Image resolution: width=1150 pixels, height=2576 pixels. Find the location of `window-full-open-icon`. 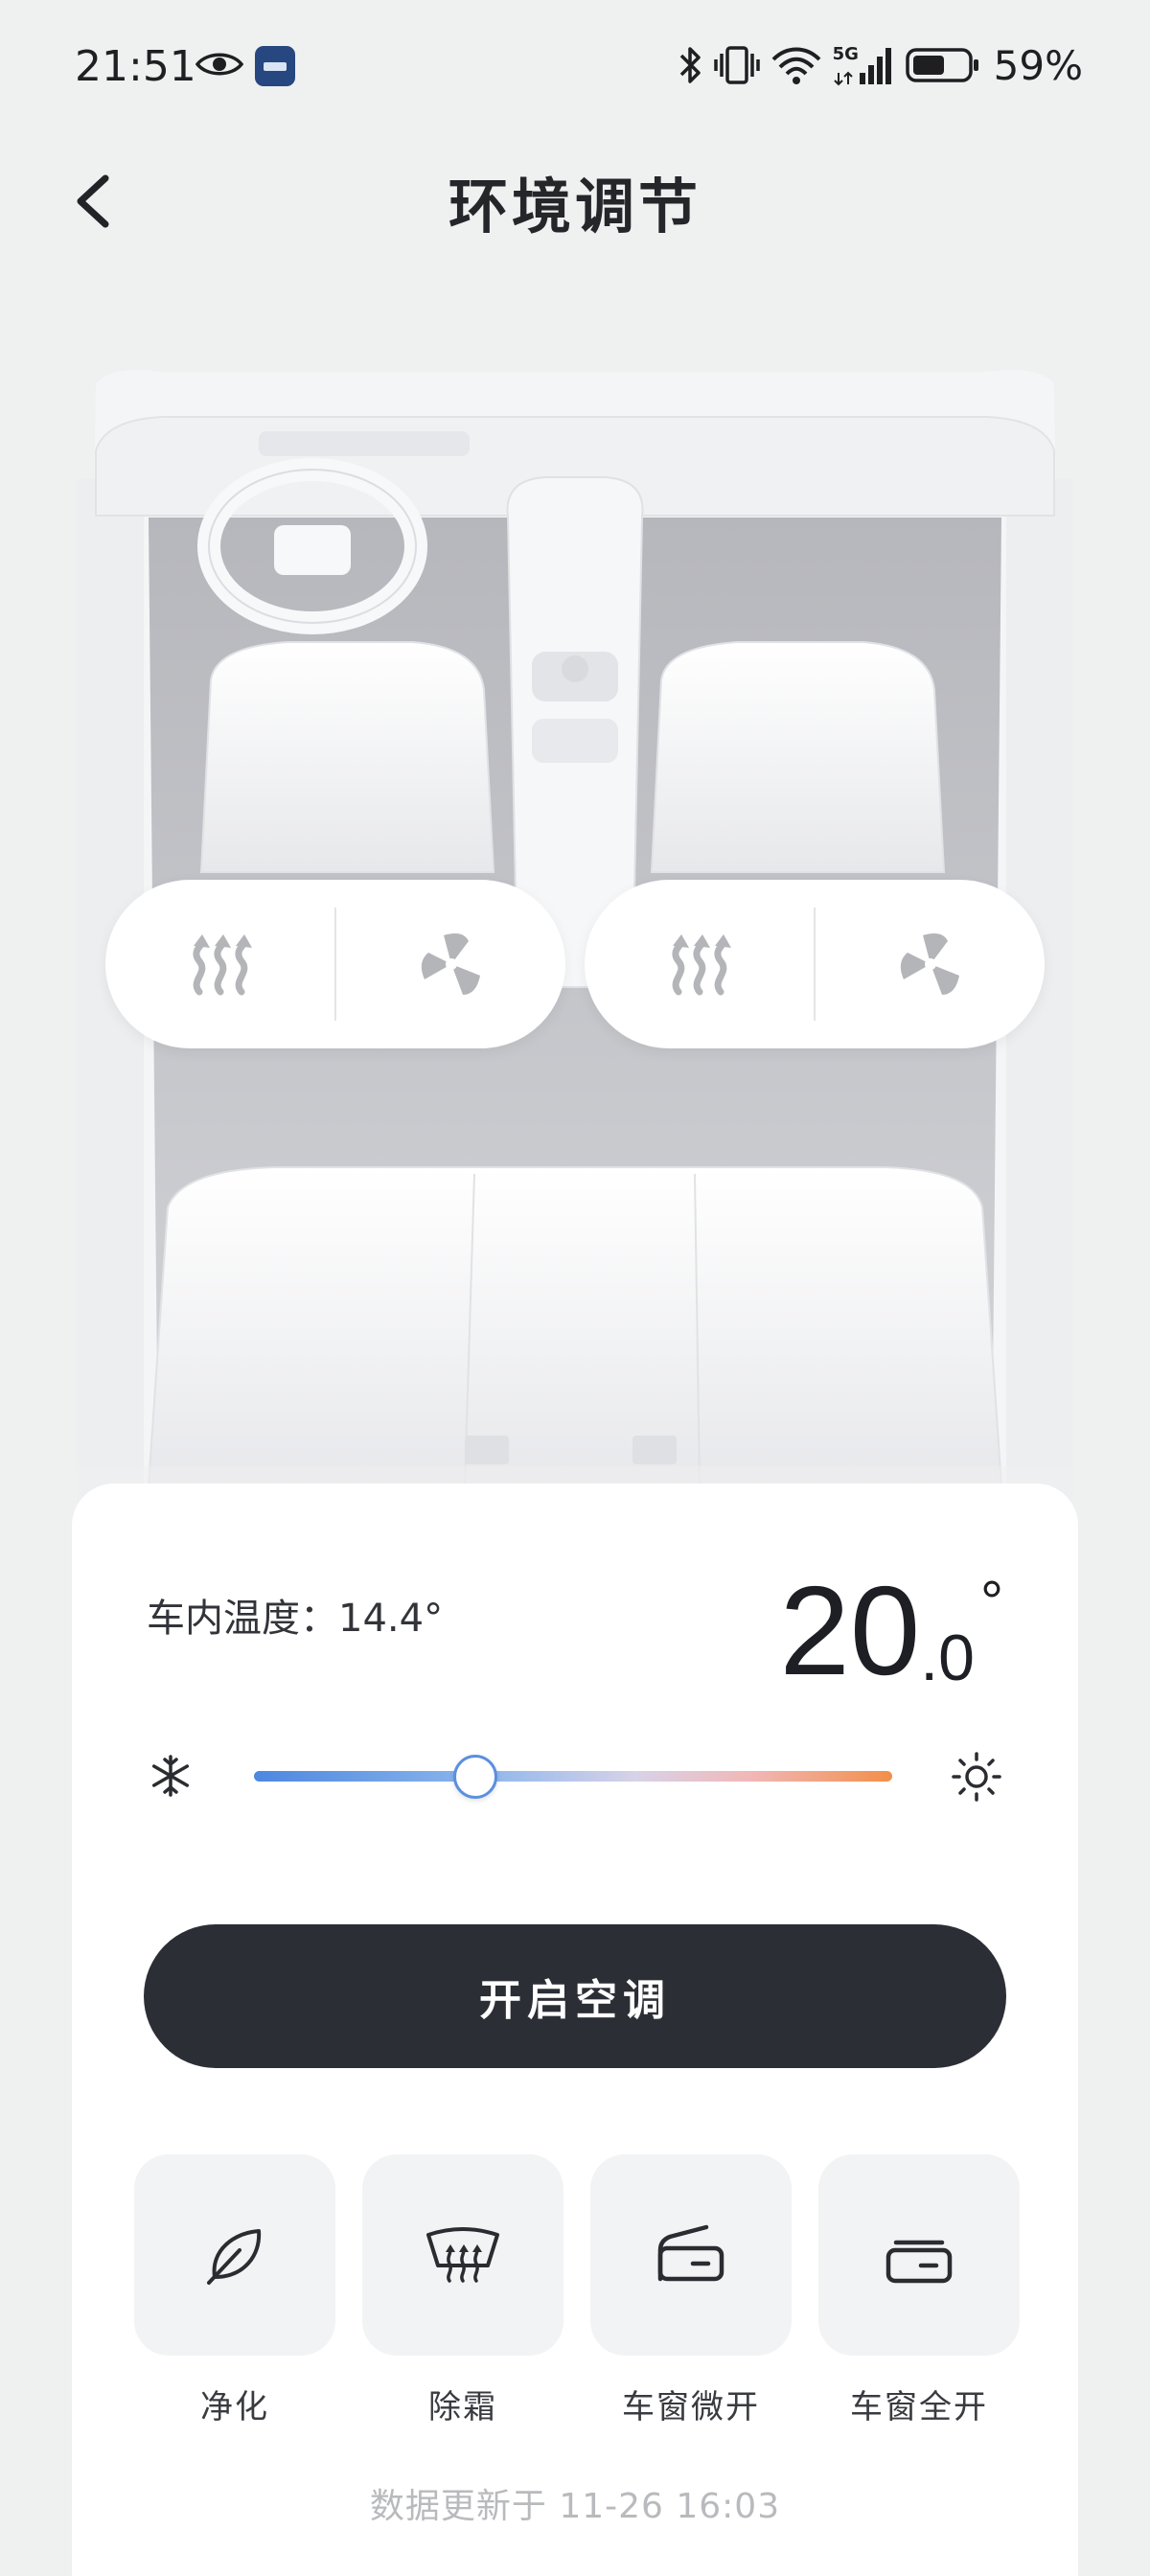

window-full-open-icon is located at coordinates (920, 2262).